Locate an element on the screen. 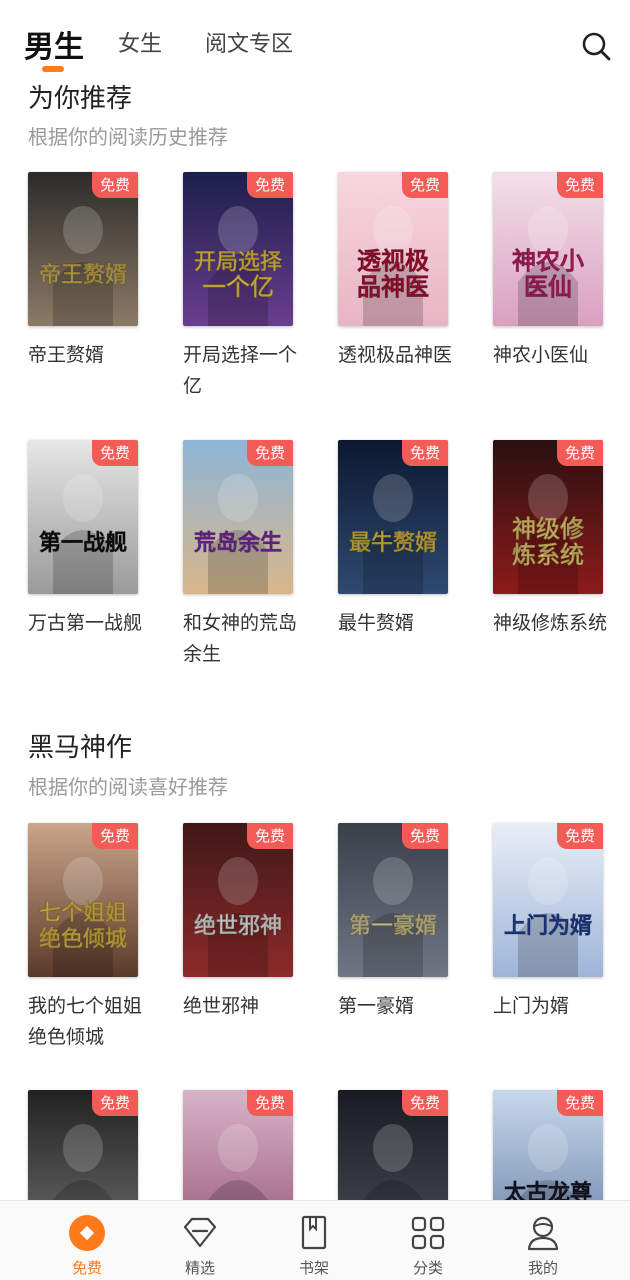 The width and height of the screenshot is (630, 1280). search-icon is located at coordinates (596, 46).